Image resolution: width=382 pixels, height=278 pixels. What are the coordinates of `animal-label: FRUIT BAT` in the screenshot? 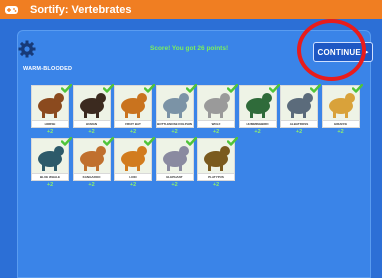 It's located at (133, 124).